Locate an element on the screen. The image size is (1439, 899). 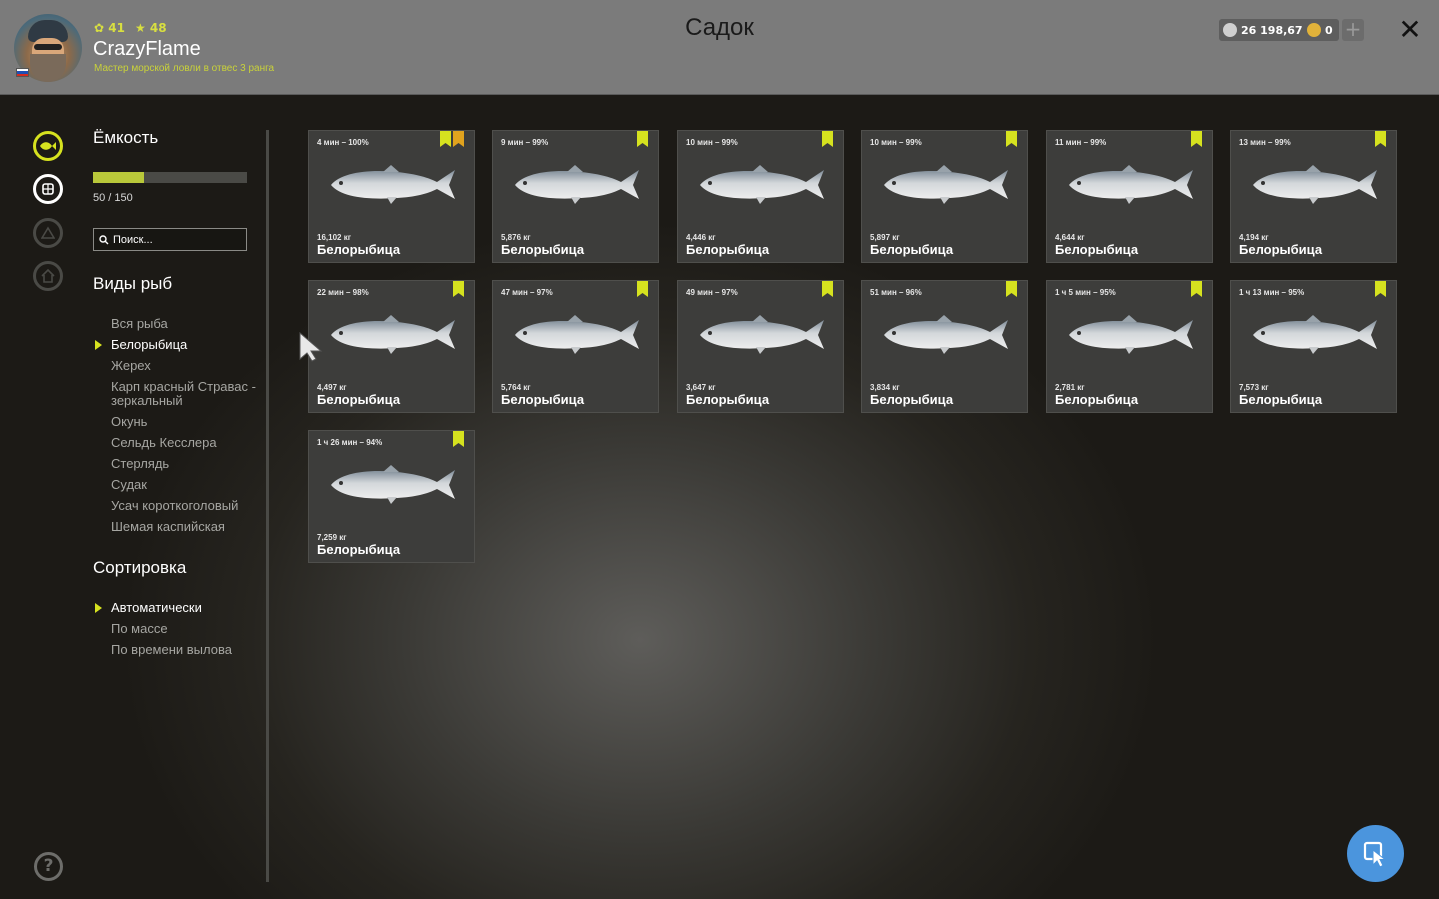
close-button: ✕ is located at coordinates (1410, 30).